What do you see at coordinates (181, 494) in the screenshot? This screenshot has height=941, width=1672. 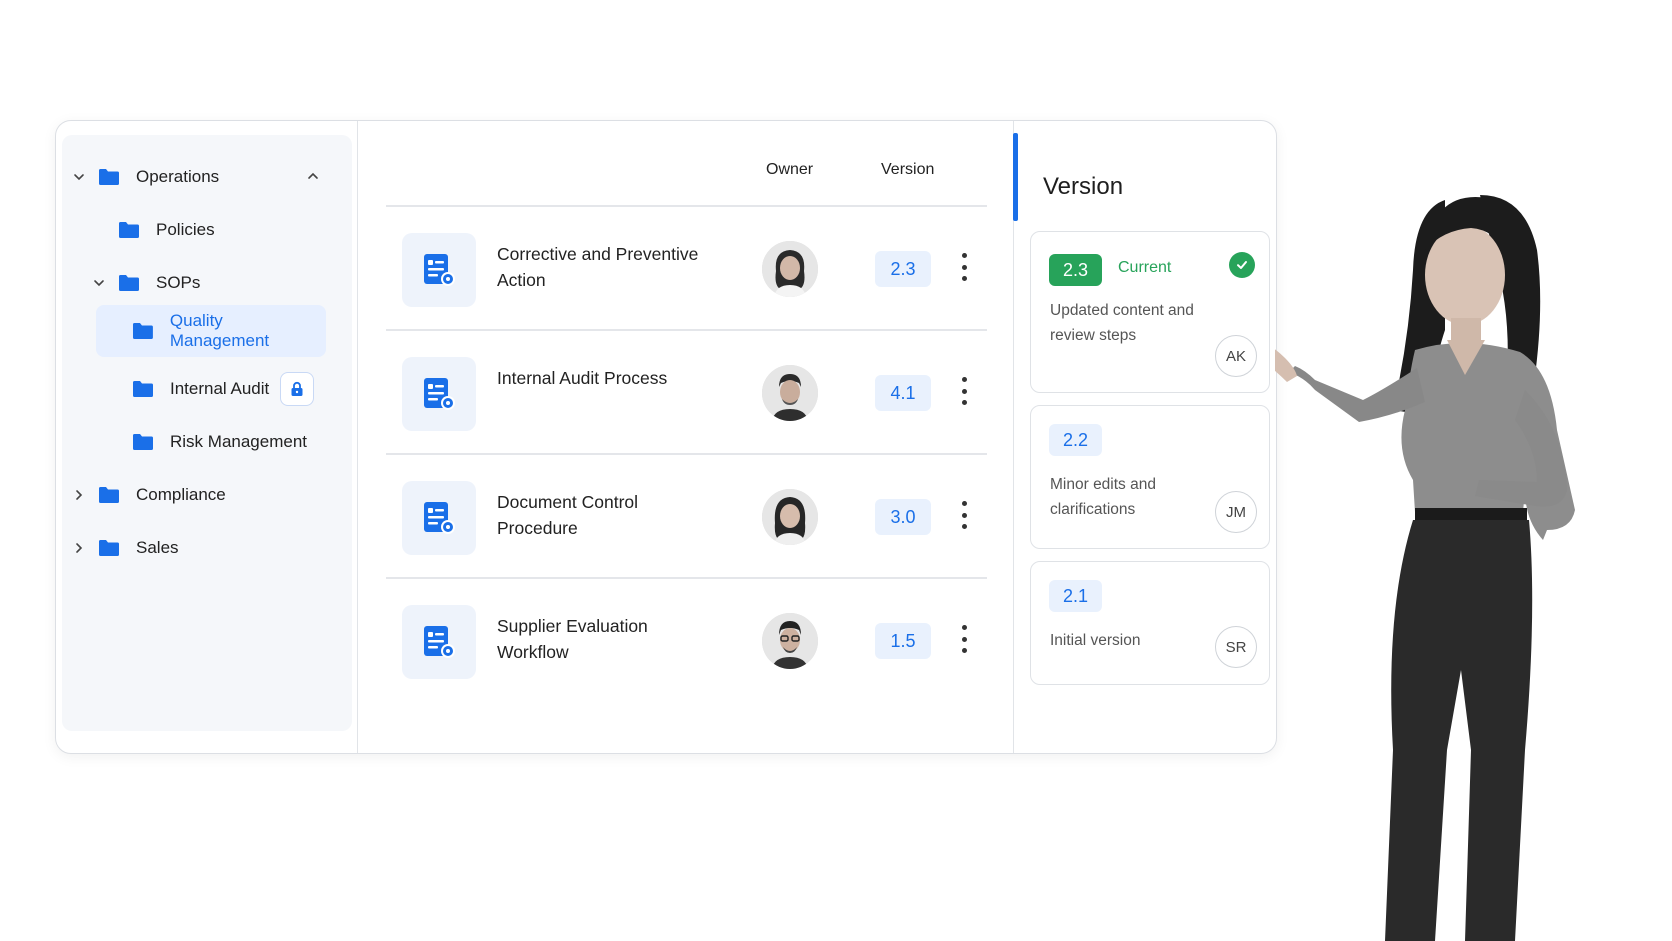 I see `tree-item-label: Compliance` at bounding box center [181, 494].